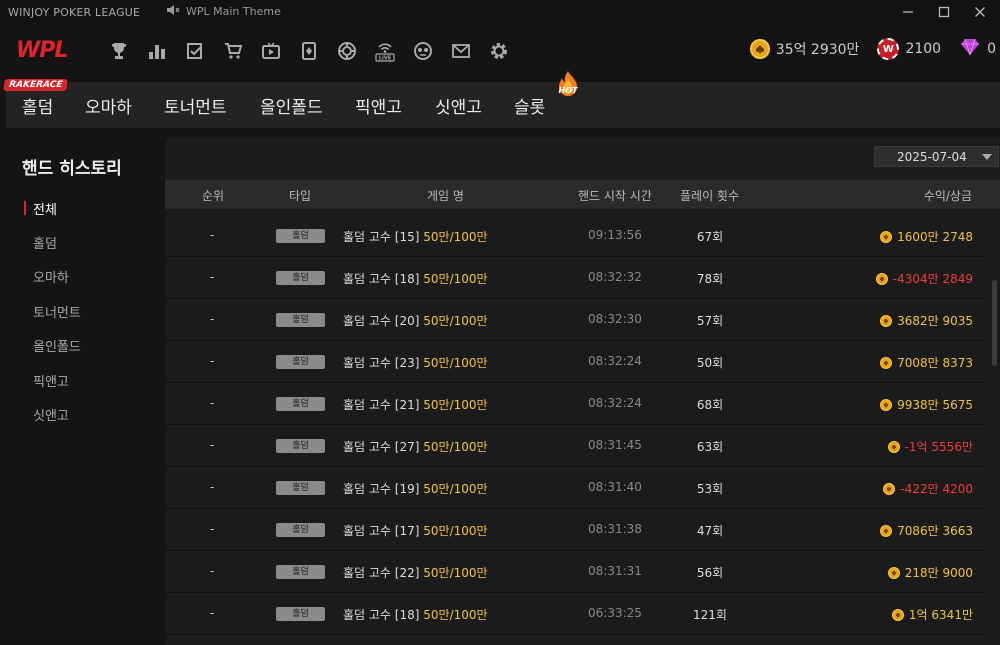 The width and height of the screenshot is (1000, 645). What do you see at coordinates (926, 320) in the screenshot?
I see `profit-cell: 3682만 9035` at bounding box center [926, 320].